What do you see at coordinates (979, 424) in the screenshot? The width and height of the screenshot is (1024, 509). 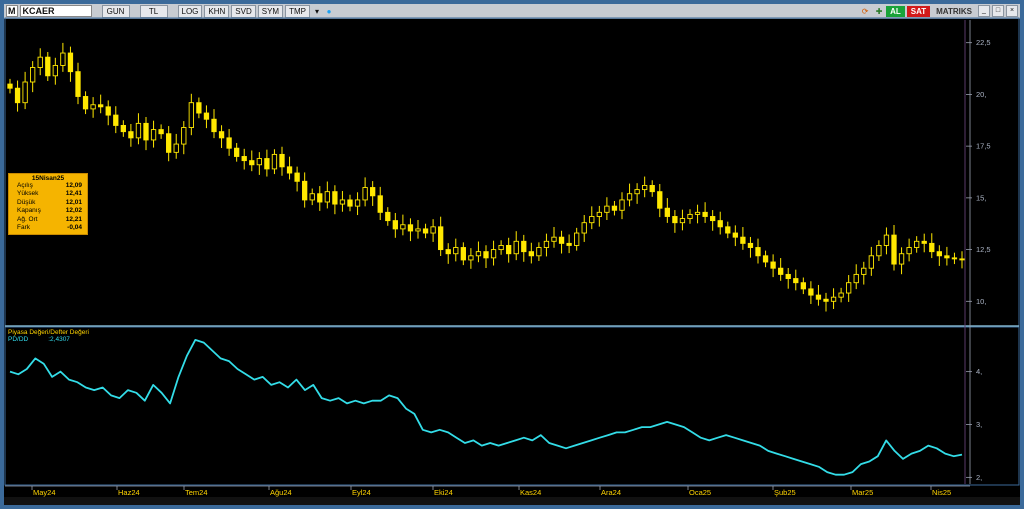 I see `indicator-tick-label: 3,` at bounding box center [979, 424].